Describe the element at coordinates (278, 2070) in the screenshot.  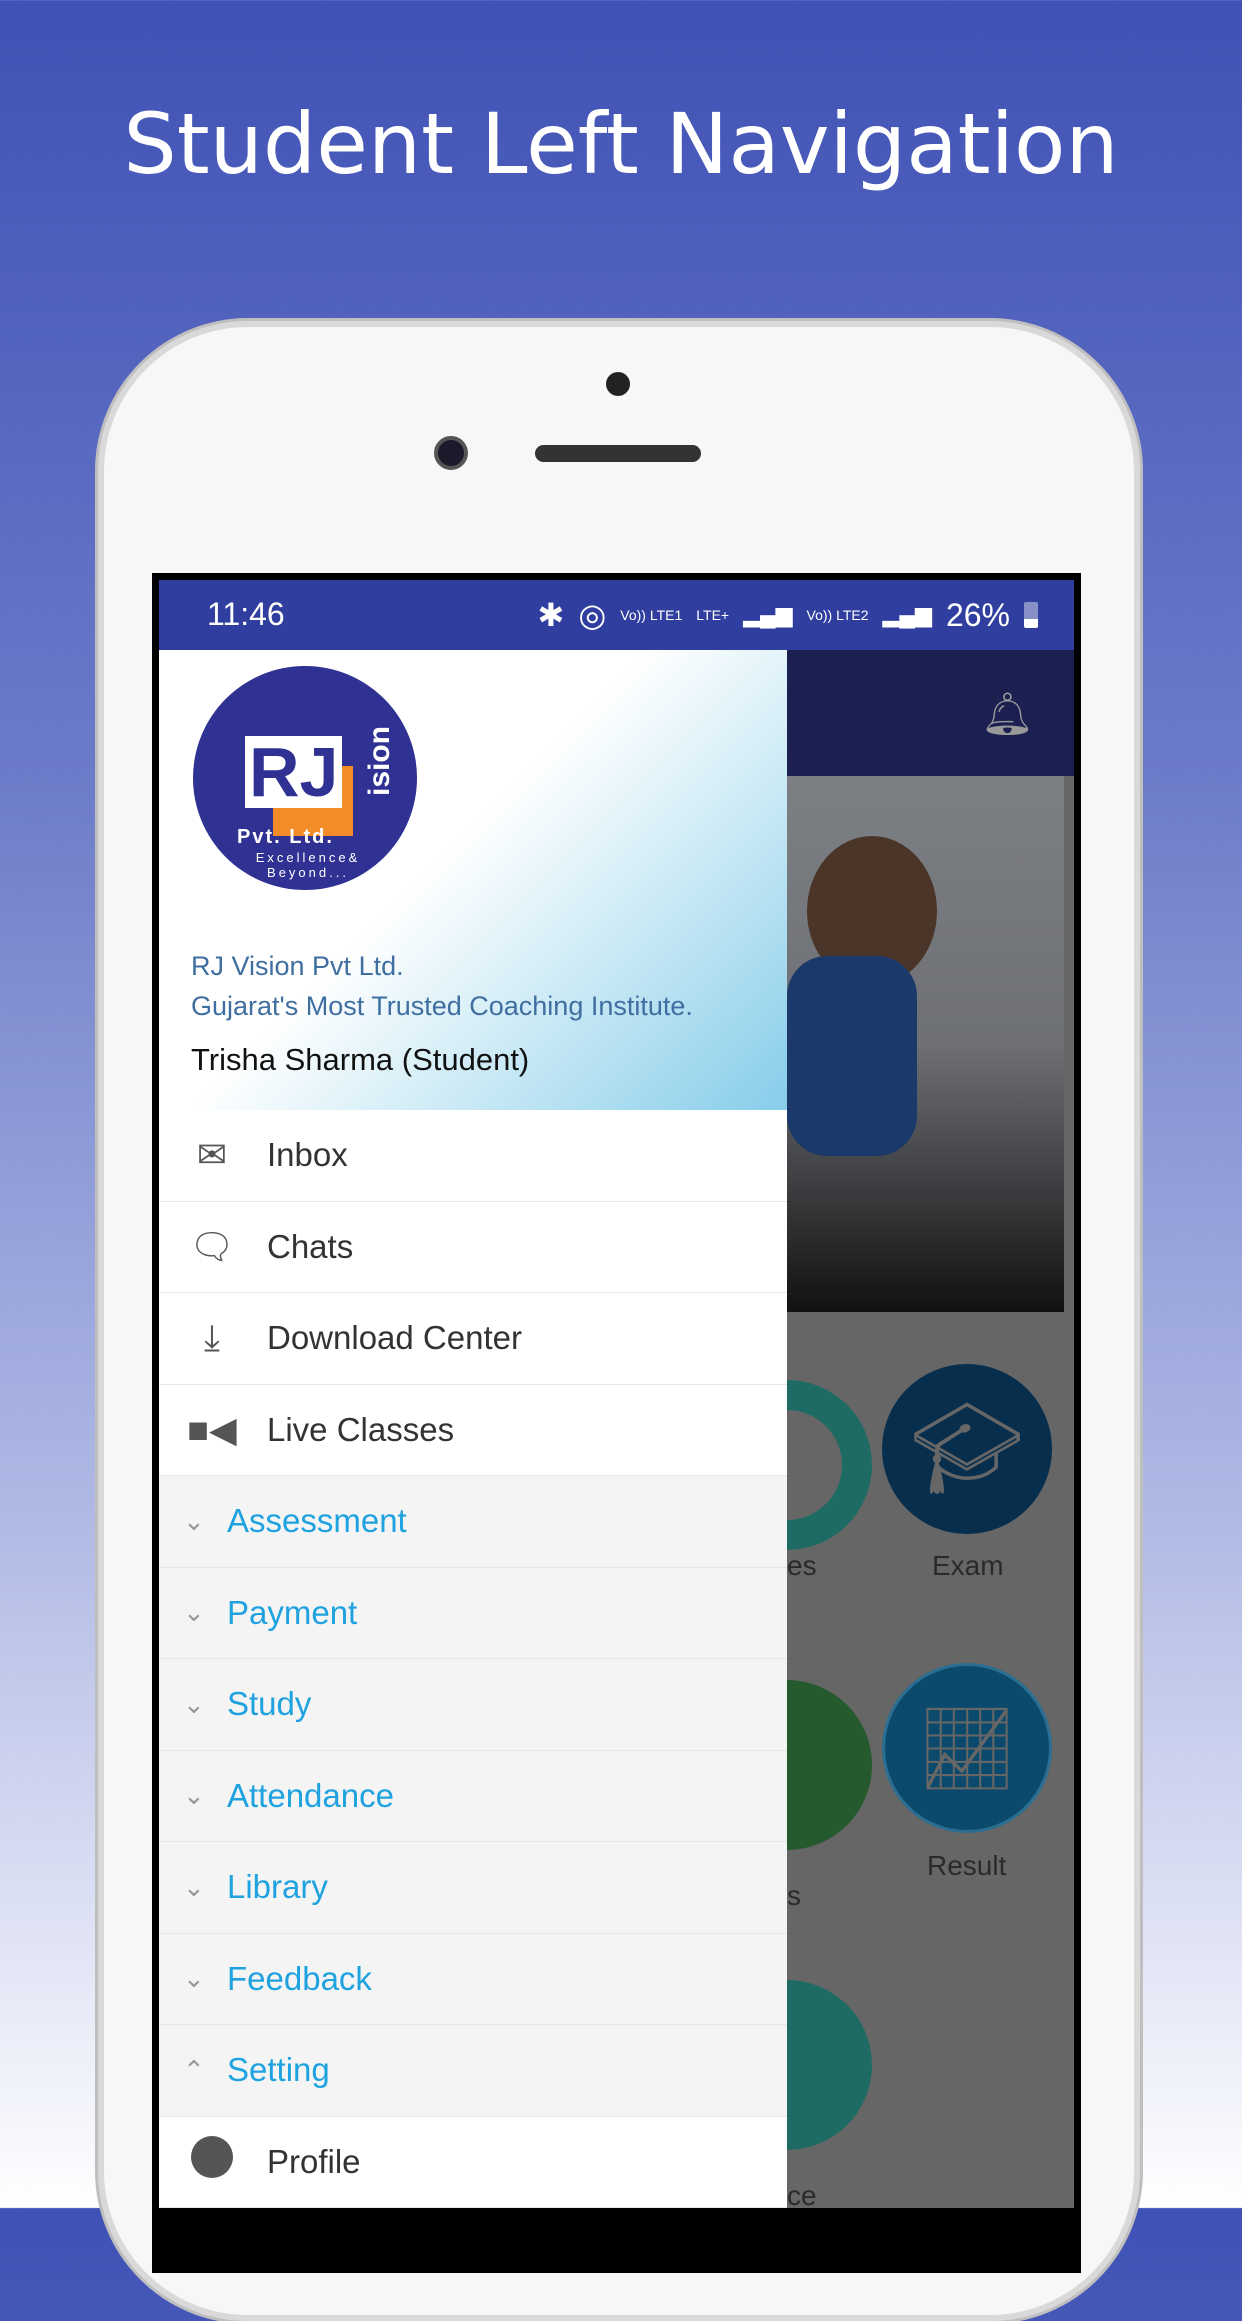
I see `group-label: Setting` at that location.